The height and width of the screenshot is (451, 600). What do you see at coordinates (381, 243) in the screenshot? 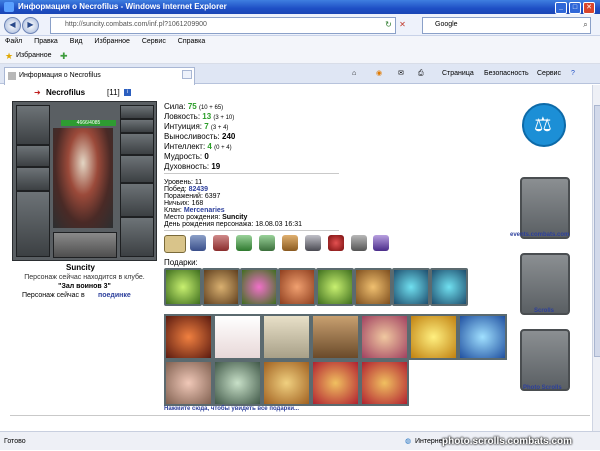
I see `medal-9-icon` at bounding box center [381, 243].